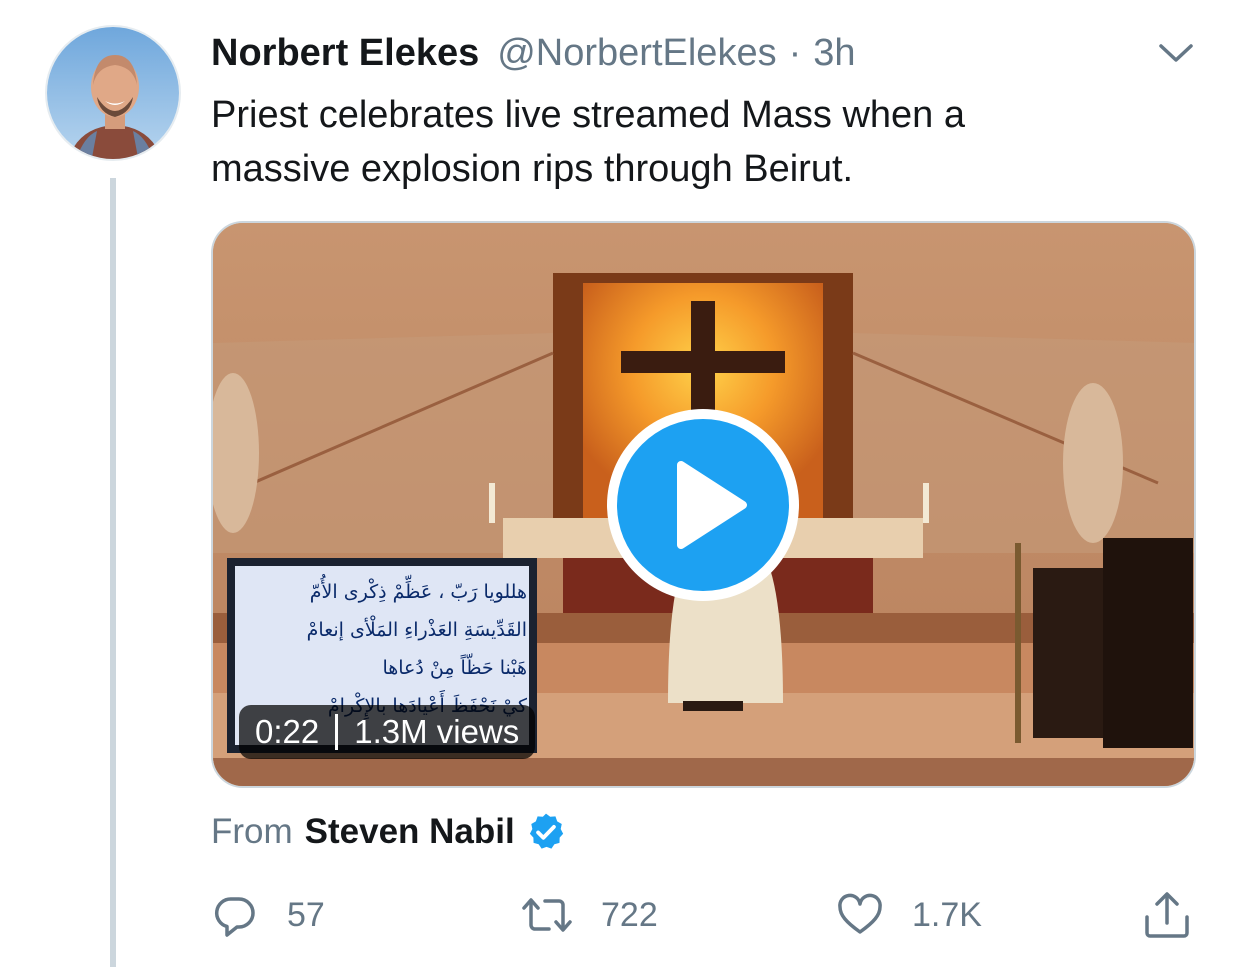 Image resolution: width=1242 pixels, height=967 pixels. I want to click on video-attribution: From Steven Nabil, so click(389, 832).